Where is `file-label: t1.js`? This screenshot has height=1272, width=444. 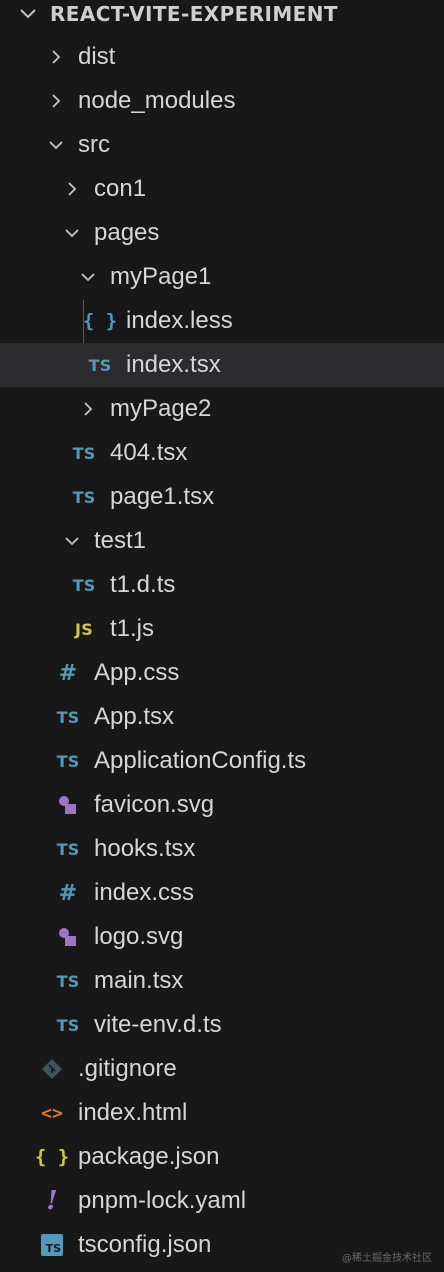 file-label: t1.js is located at coordinates (132, 628).